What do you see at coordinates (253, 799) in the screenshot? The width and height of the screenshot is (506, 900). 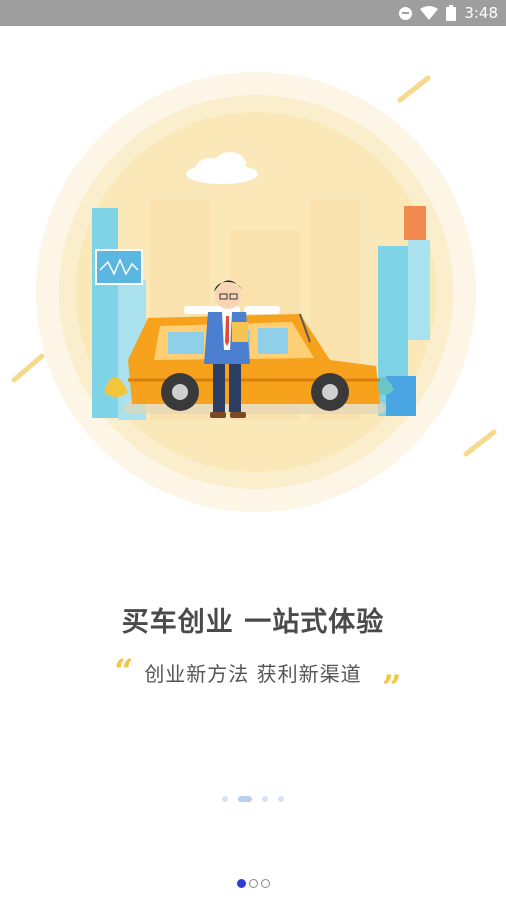 I see `carousel-indicator` at bounding box center [253, 799].